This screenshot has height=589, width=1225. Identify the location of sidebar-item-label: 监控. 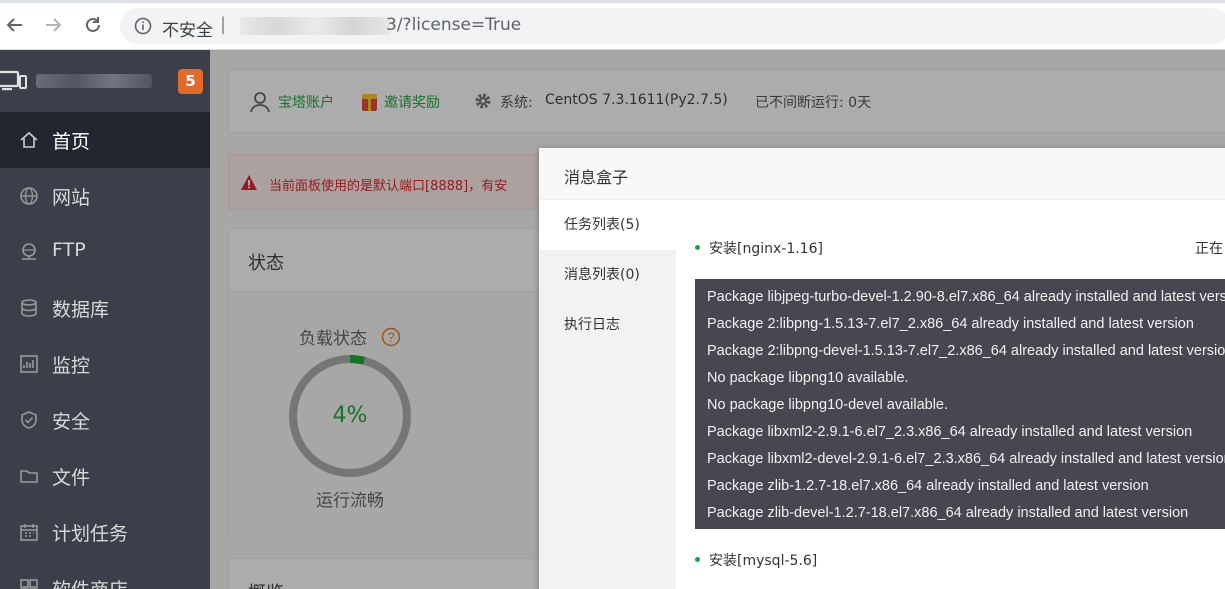
(71, 366).